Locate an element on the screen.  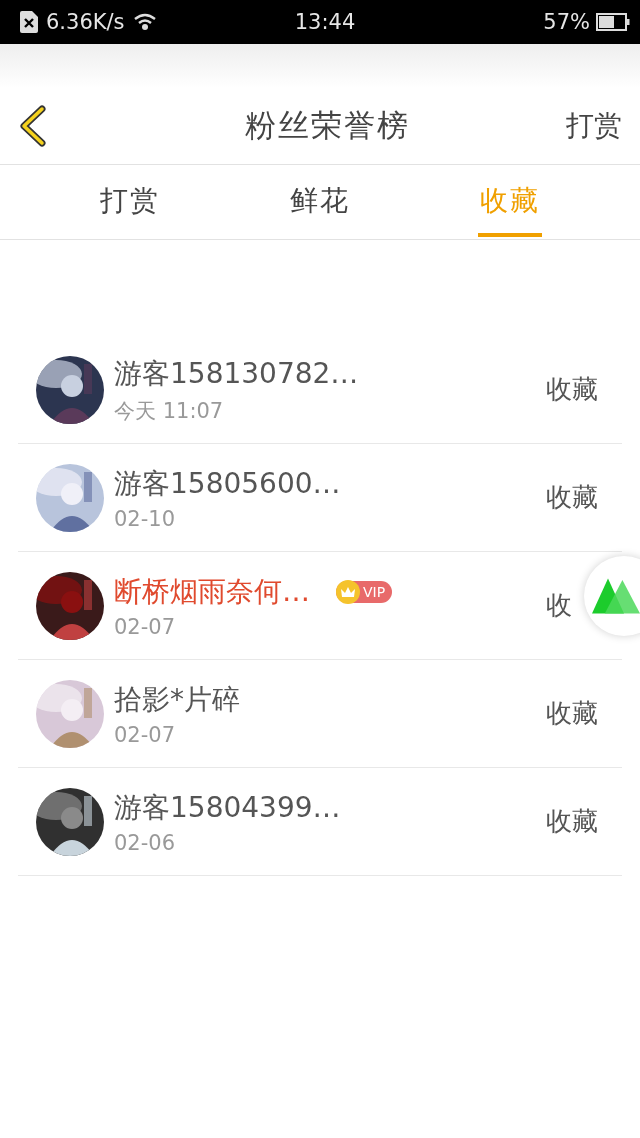
collect-time: 今天 11:07 is located at coordinates (169, 411).